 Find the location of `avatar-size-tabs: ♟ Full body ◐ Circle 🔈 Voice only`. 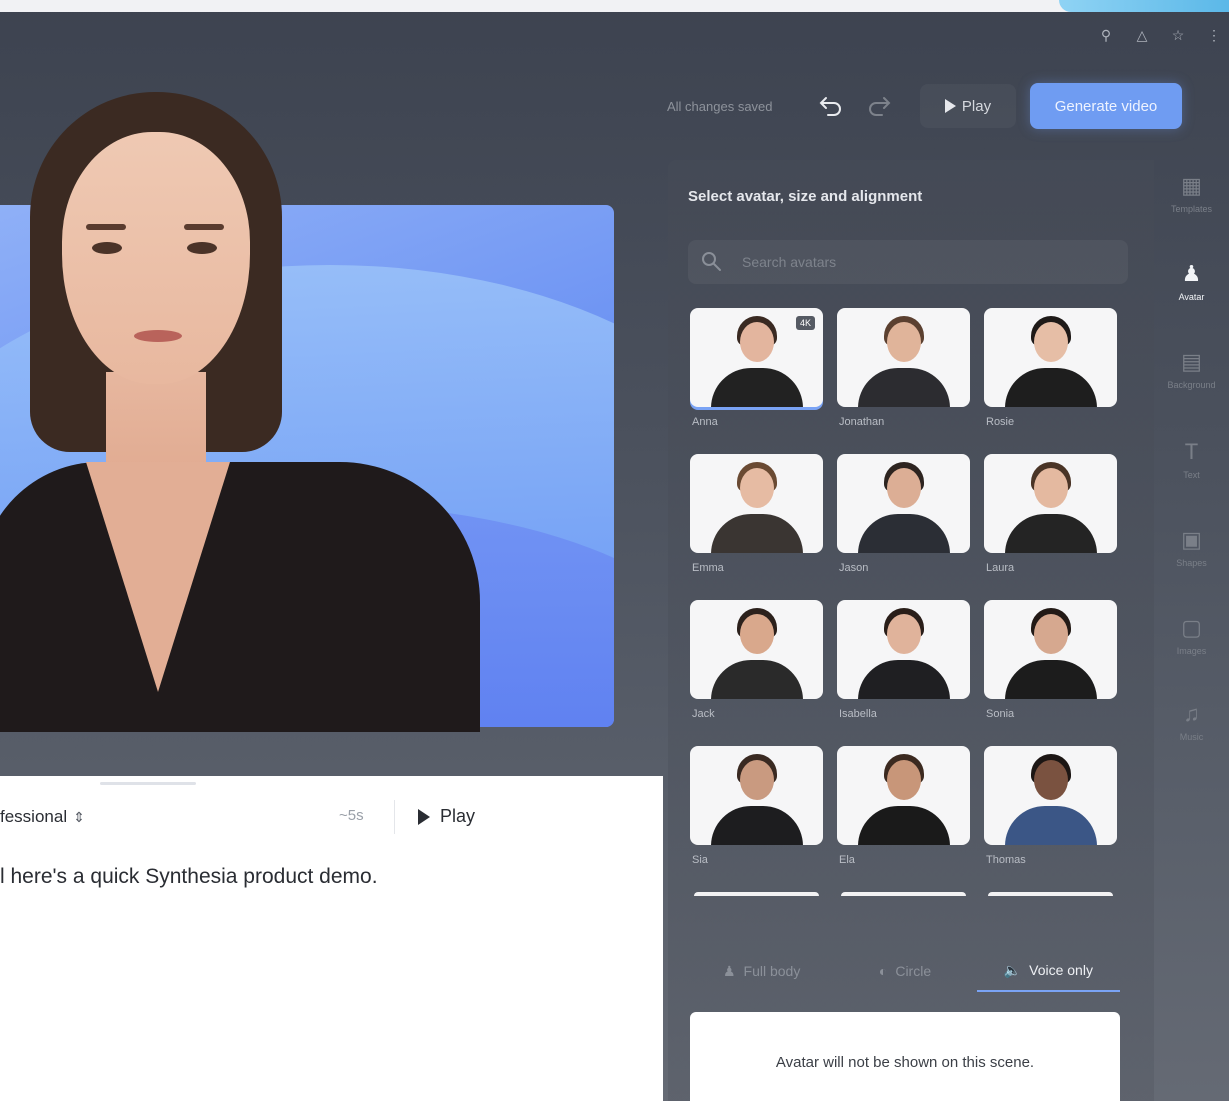

avatar-size-tabs: ♟ Full body ◐ Circle 🔈 Voice only is located at coordinates (905, 971).